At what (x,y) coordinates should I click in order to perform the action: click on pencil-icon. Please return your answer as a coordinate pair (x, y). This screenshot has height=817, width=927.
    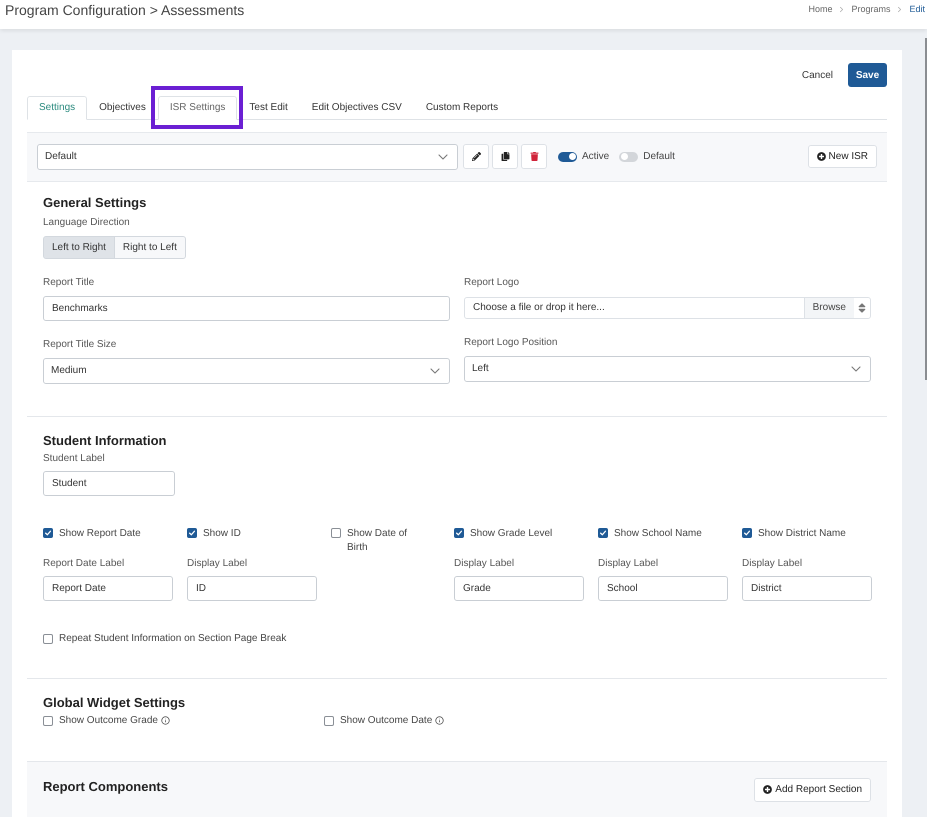
    Looking at the image, I should click on (476, 156).